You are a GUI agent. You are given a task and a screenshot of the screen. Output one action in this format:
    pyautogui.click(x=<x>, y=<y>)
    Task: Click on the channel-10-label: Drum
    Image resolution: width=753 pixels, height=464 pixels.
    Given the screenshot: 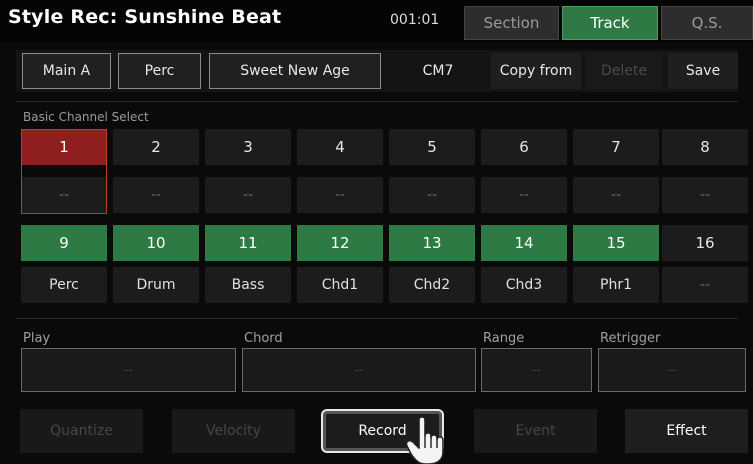 What is the action you would take?
    pyautogui.click(x=156, y=285)
    